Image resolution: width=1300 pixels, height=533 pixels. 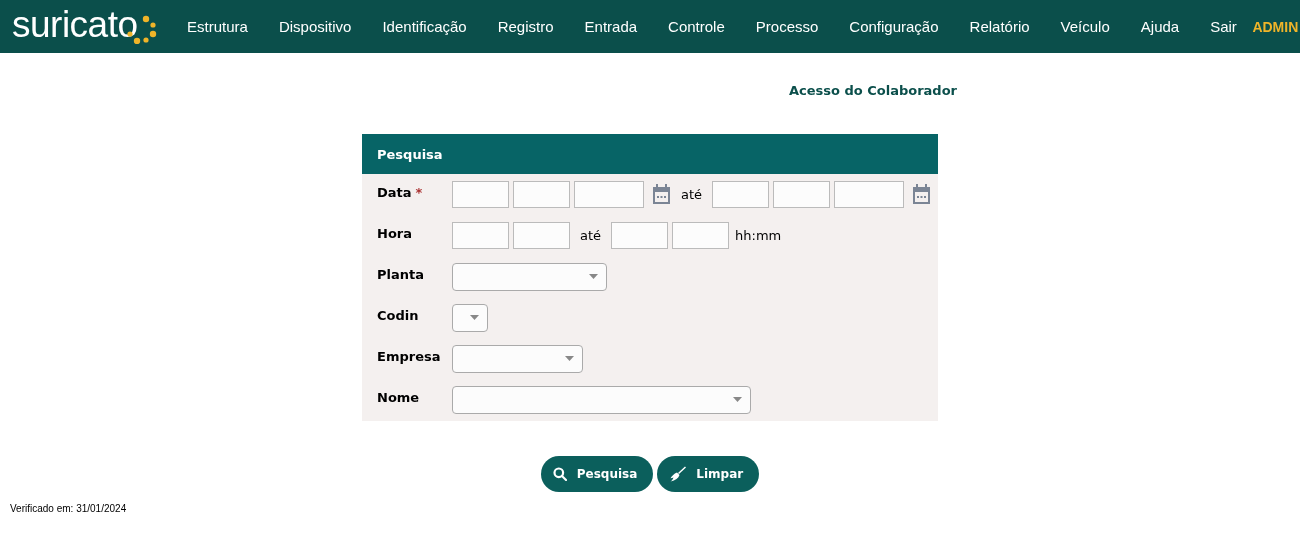 What do you see at coordinates (597, 474) in the screenshot?
I see `search-button: Pesquisa` at bounding box center [597, 474].